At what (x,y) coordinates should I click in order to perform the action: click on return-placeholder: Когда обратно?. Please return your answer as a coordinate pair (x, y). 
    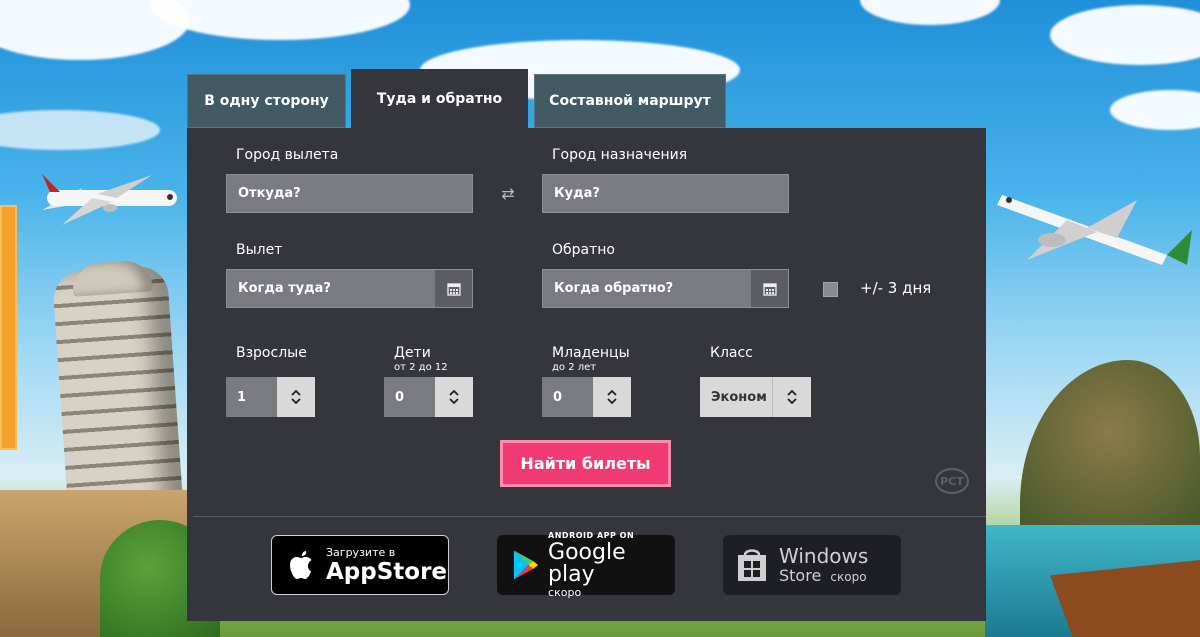
    Looking at the image, I should click on (614, 288).